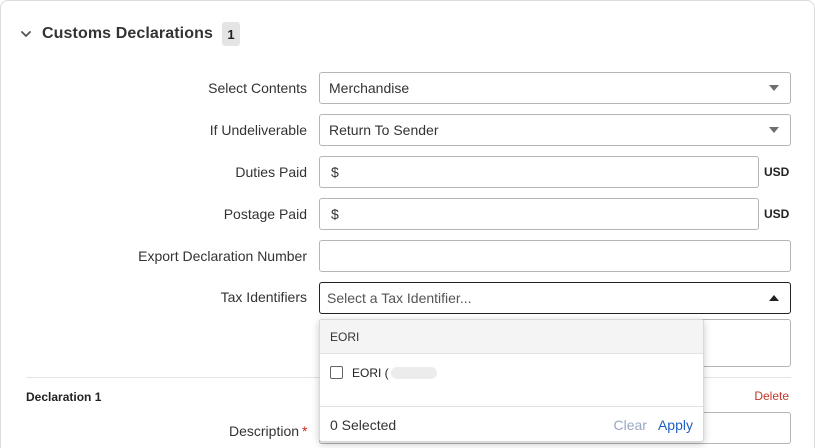  What do you see at coordinates (777, 172) in the screenshot?
I see `duties-paid-unit: USD` at bounding box center [777, 172].